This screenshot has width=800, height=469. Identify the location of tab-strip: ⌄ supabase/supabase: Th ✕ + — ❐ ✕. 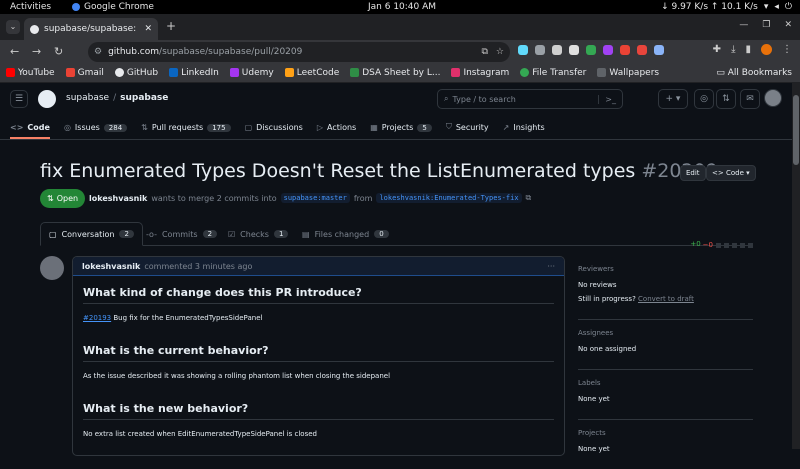
(400, 27).